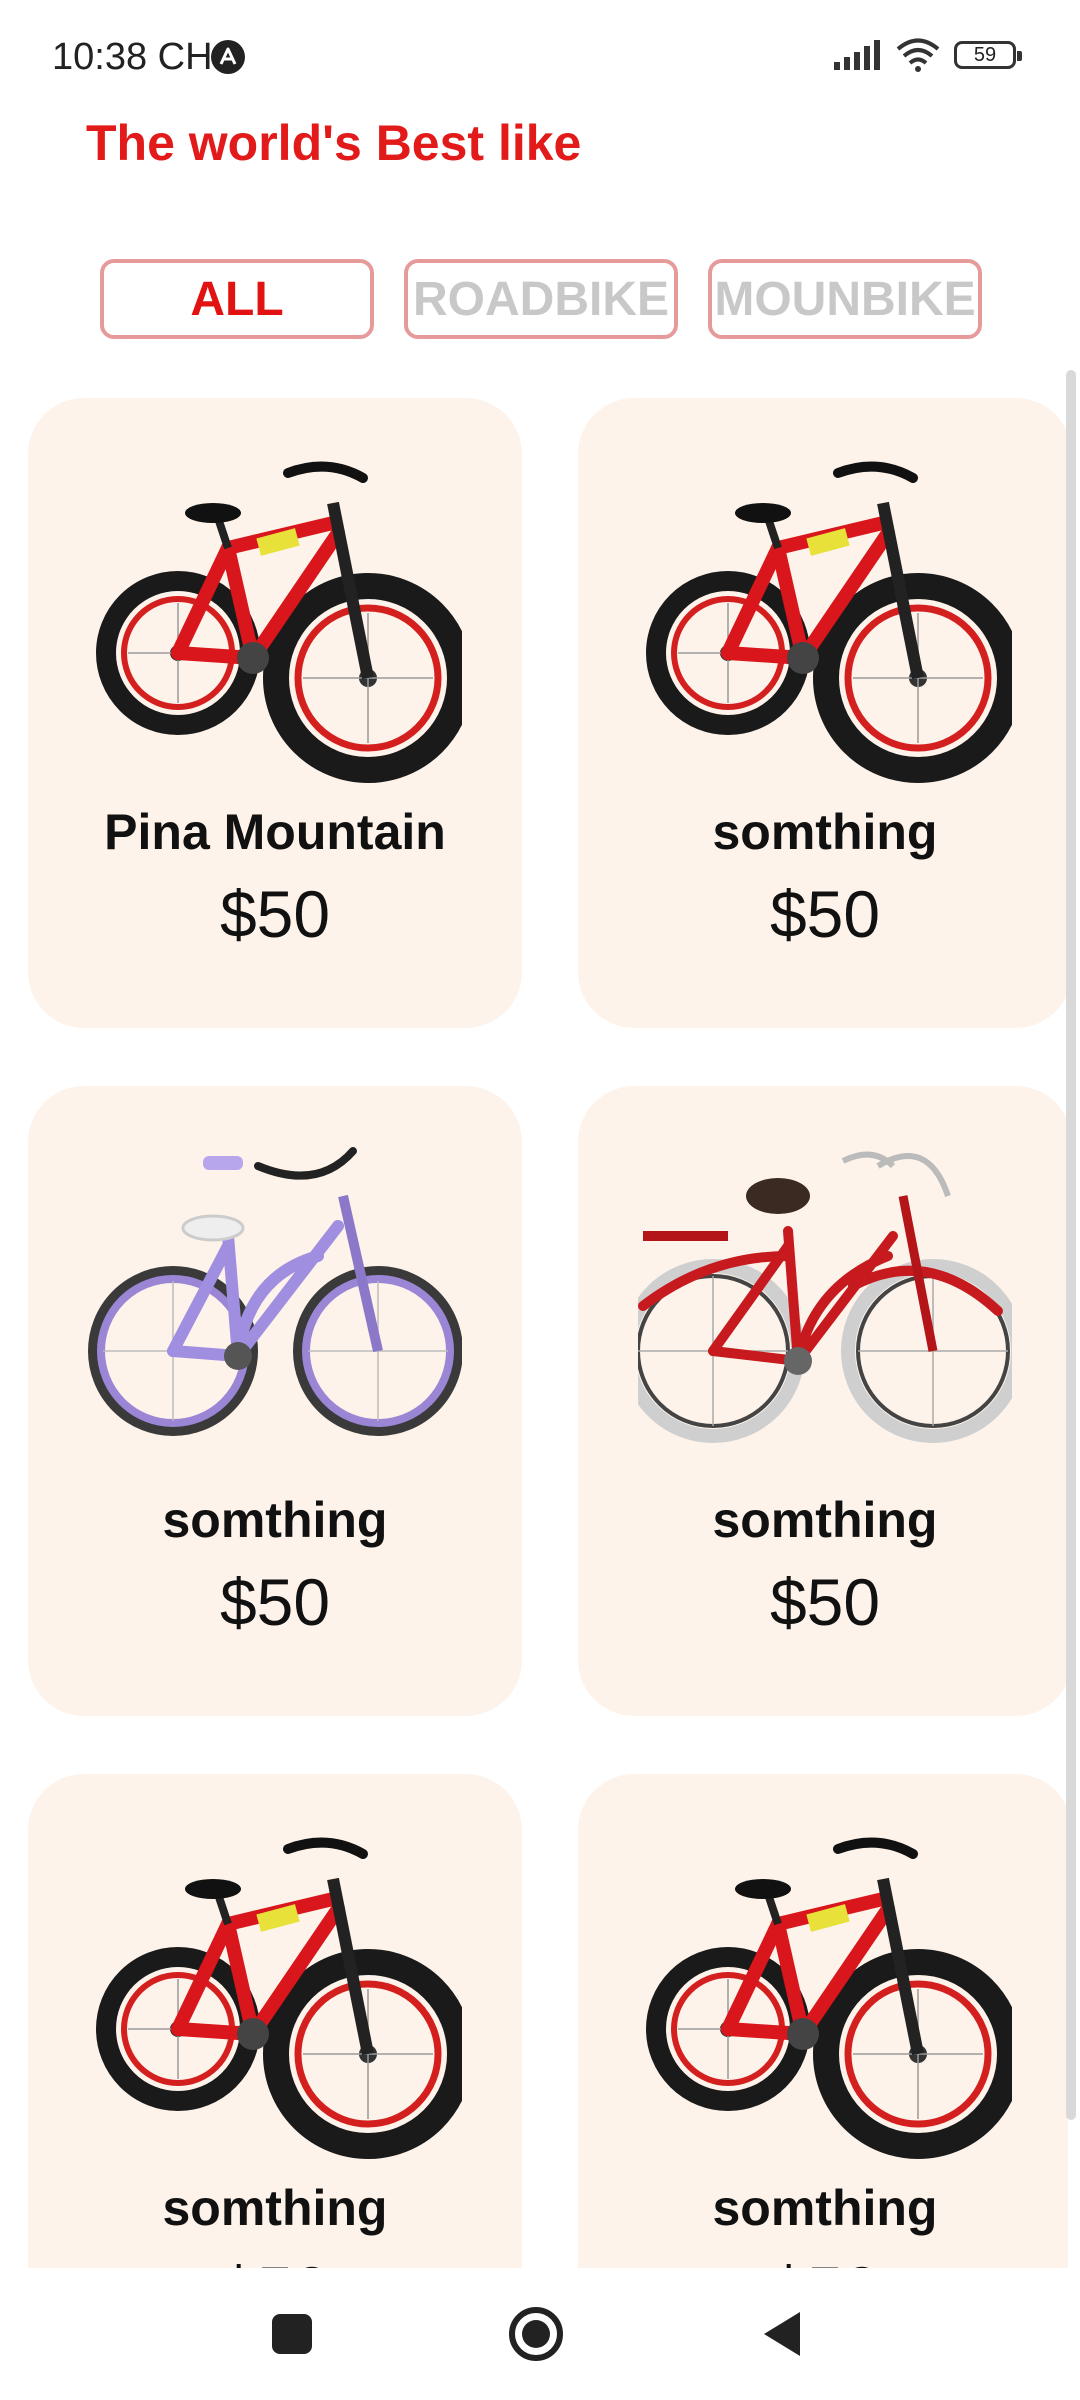 This screenshot has height=2400, width=1080. What do you see at coordinates (918, 55) in the screenshot?
I see `wifi-icon` at bounding box center [918, 55].